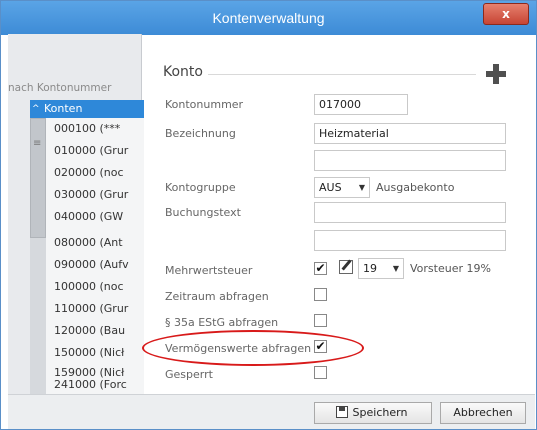 The height and width of the screenshot is (430, 537). What do you see at coordinates (89, 286) in the screenshot?
I see `tree-item: 100000 (noc` at bounding box center [89, 286].